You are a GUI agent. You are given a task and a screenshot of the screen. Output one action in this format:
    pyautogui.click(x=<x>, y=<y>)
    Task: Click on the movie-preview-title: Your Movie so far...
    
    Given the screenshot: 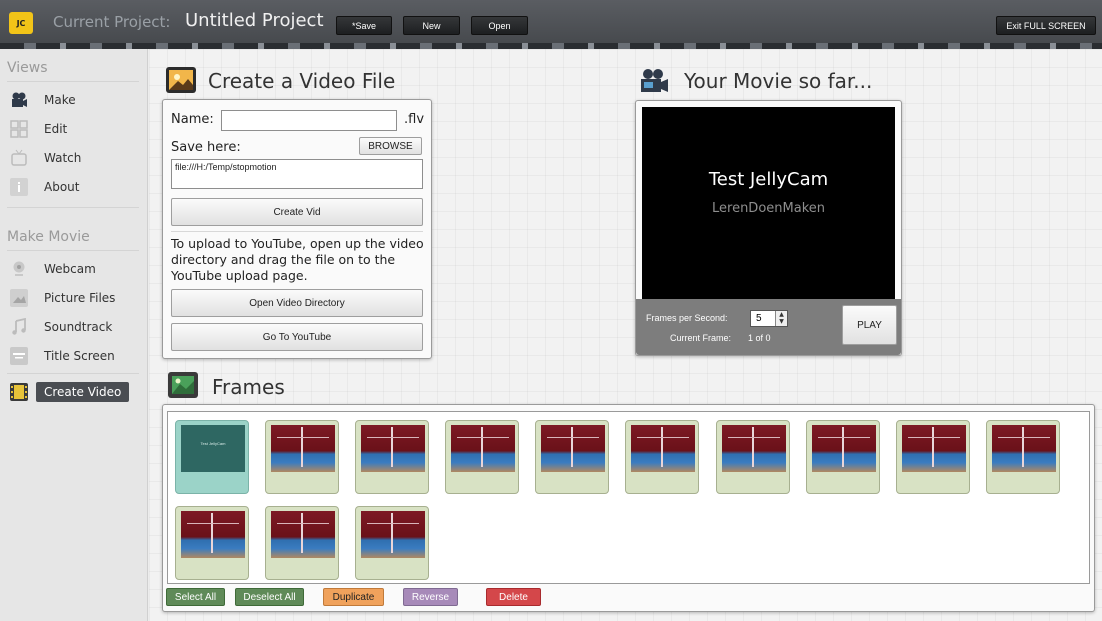 What is the action you would take?
    pyautogui.click(x=778, y=81)
    